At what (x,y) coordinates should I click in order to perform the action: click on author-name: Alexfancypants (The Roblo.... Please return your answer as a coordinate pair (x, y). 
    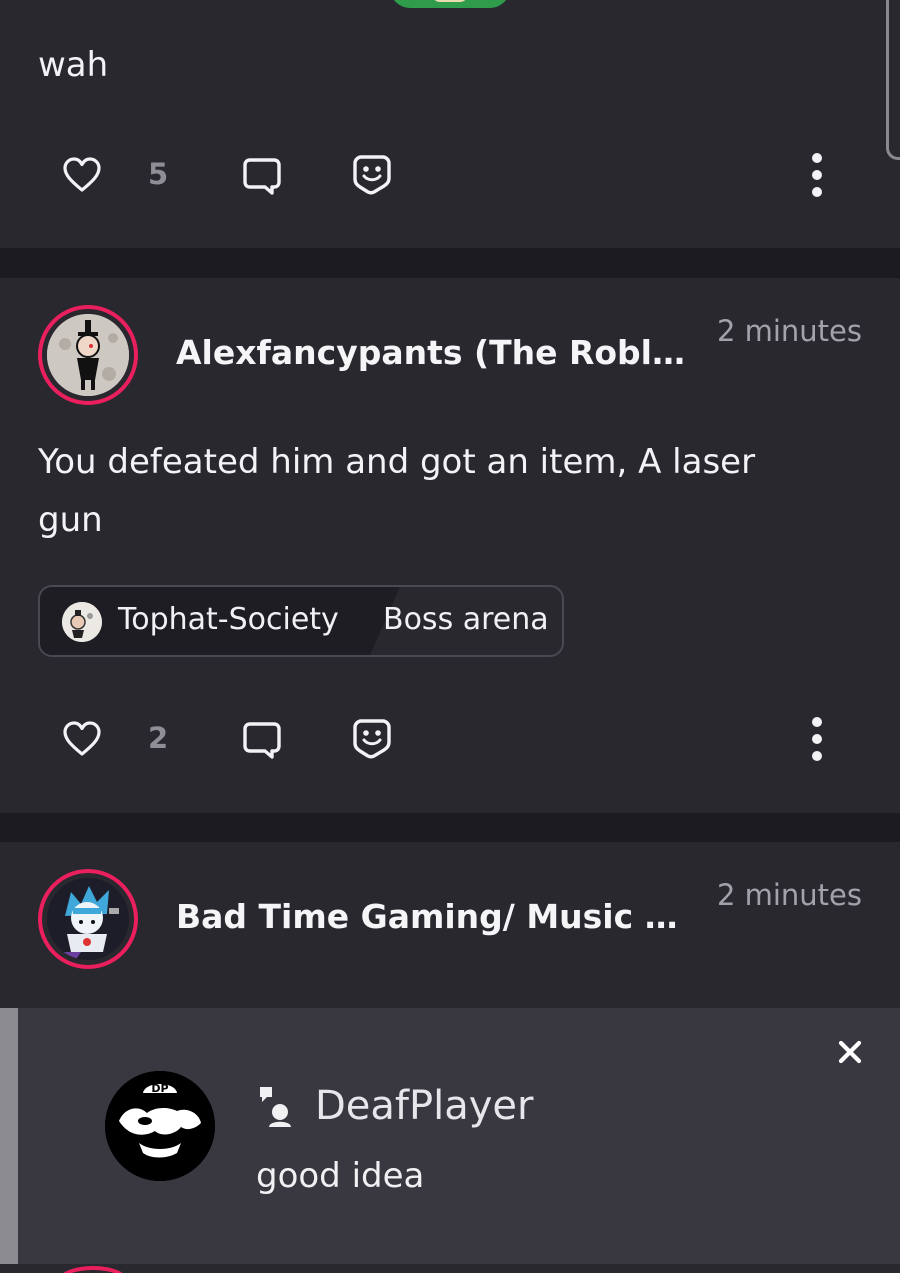
    Looking at the image, I should click on (431, 352).